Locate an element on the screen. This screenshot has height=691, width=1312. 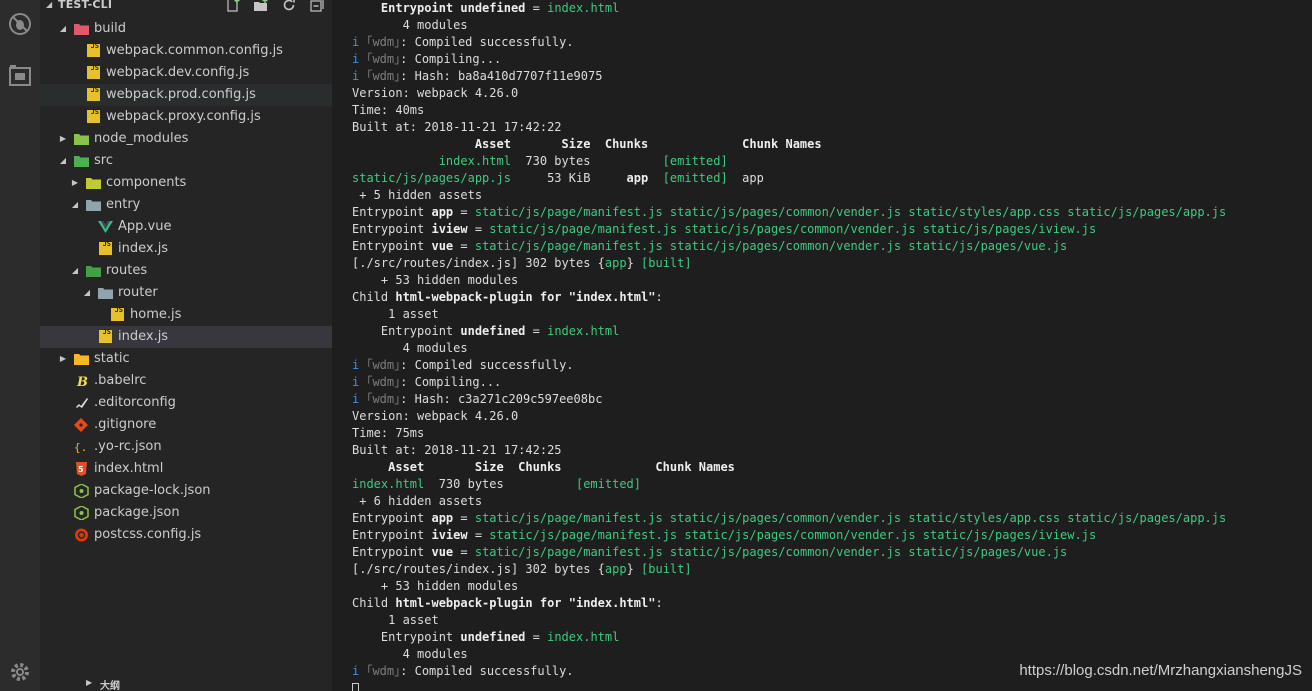
terminal-text: 730 bytes is located at coordinates (500, 484).